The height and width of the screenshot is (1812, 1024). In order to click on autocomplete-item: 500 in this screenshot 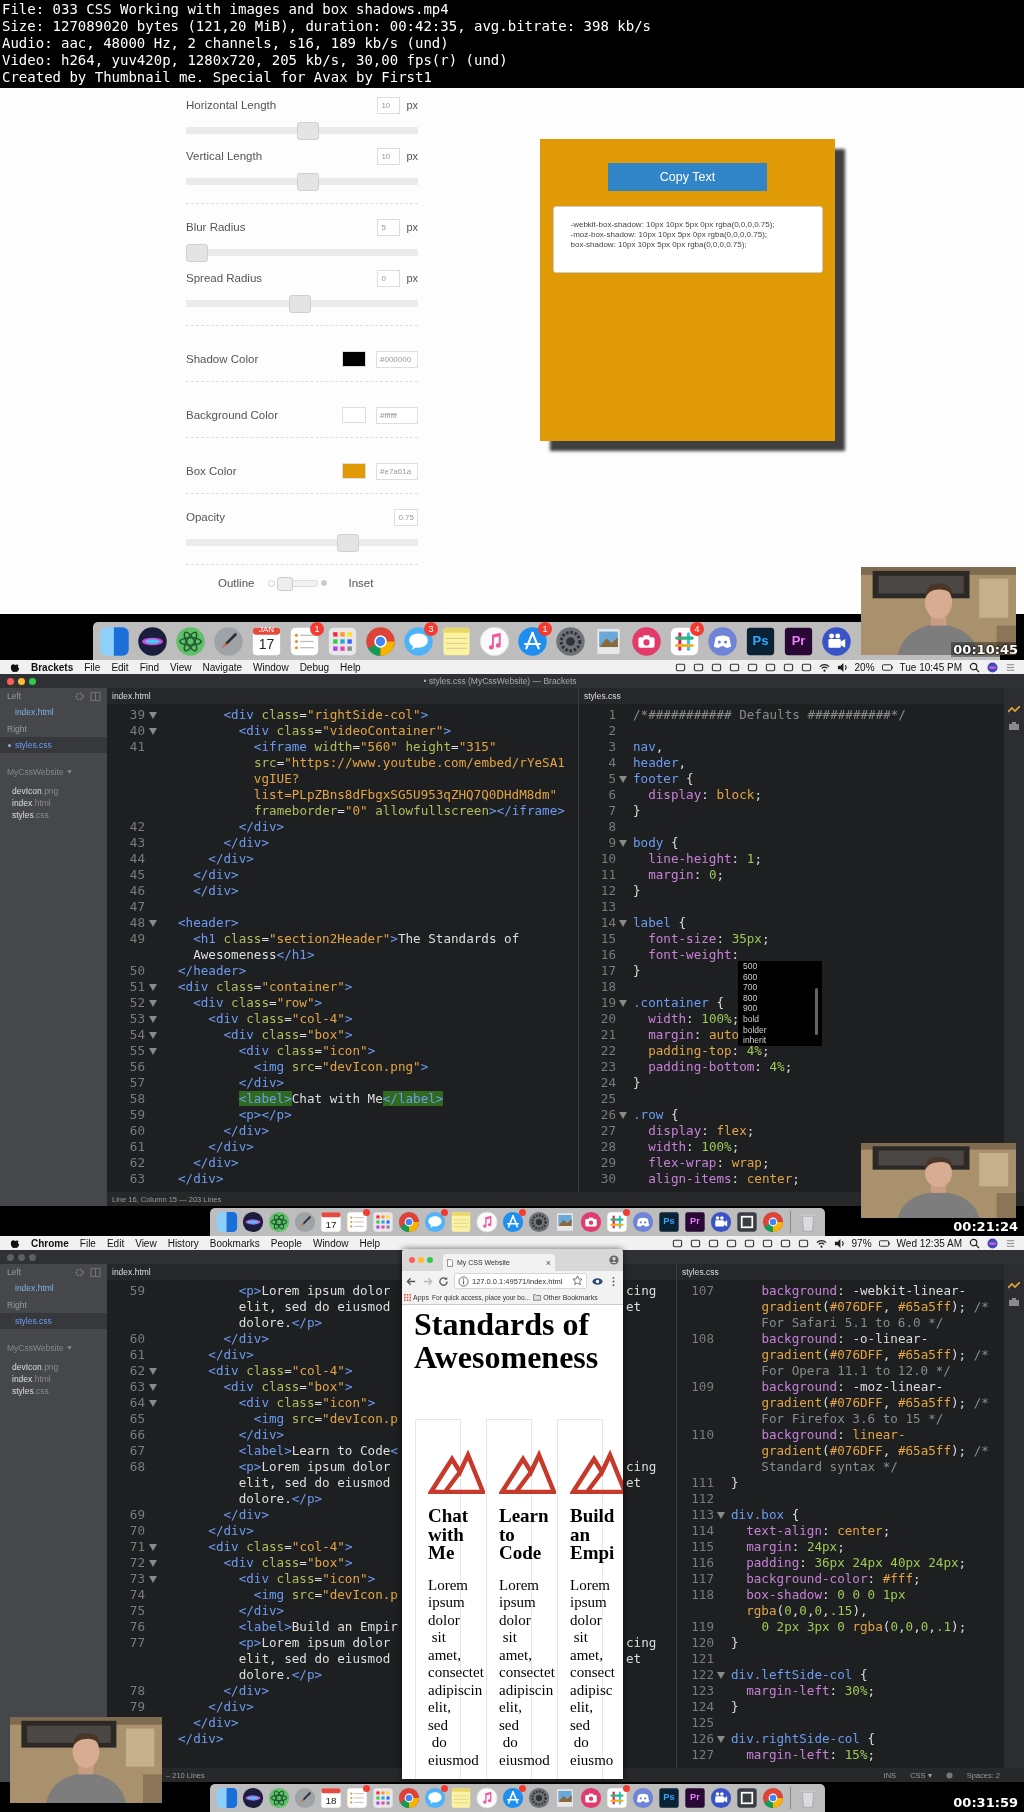, I will do `click(750, 966)`.